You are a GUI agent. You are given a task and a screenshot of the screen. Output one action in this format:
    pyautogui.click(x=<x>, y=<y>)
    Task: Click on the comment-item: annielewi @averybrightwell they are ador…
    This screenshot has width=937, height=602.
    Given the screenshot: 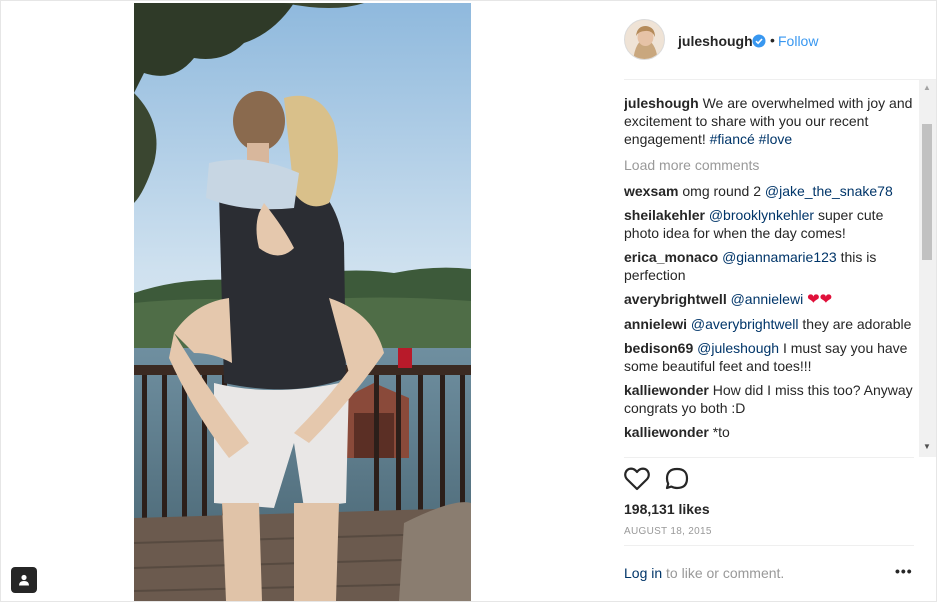 What is the action you would take?
    pyautogui.click(x=772, y=324)
    